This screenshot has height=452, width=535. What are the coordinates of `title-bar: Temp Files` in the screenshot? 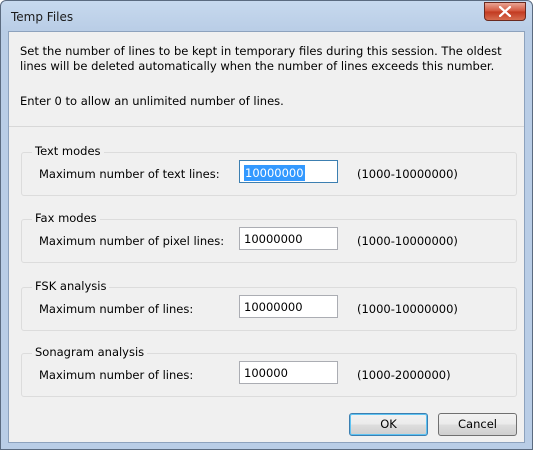 It's located at (266, 16).